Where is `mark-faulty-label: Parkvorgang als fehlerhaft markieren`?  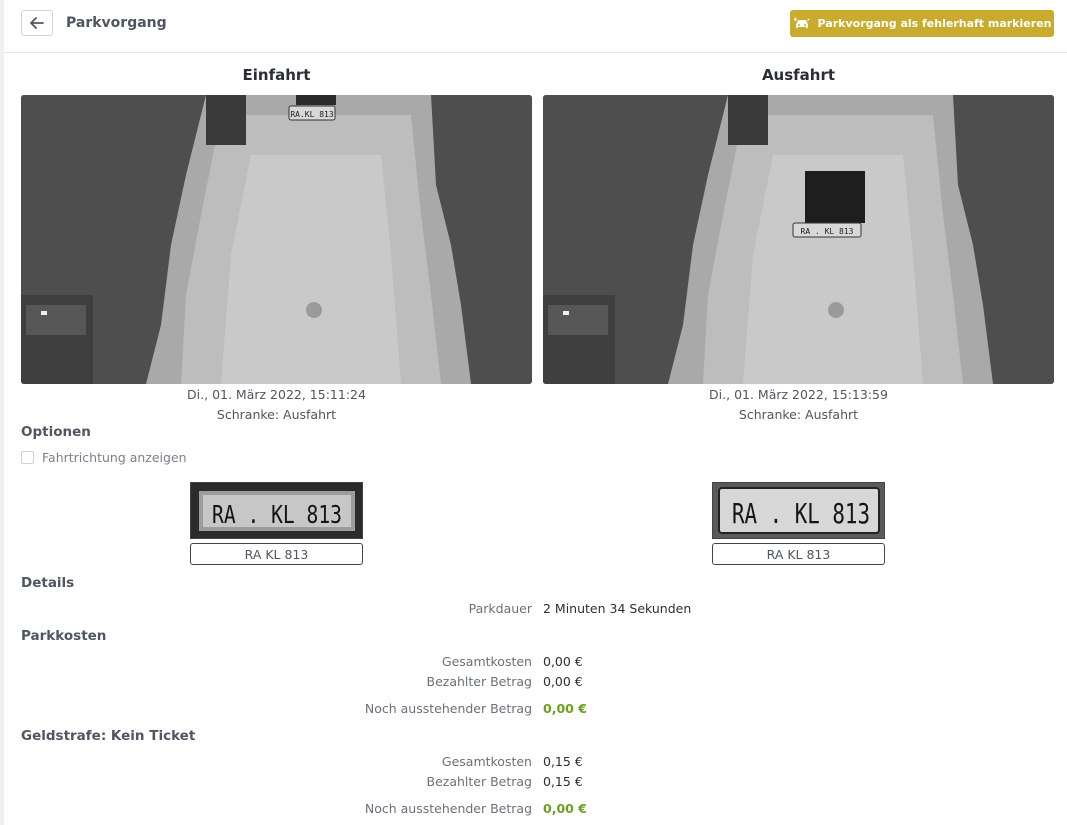 mark-faulty-label: Parkvorgang als fehlerhaft markieren is located at coordinates (934, 23).